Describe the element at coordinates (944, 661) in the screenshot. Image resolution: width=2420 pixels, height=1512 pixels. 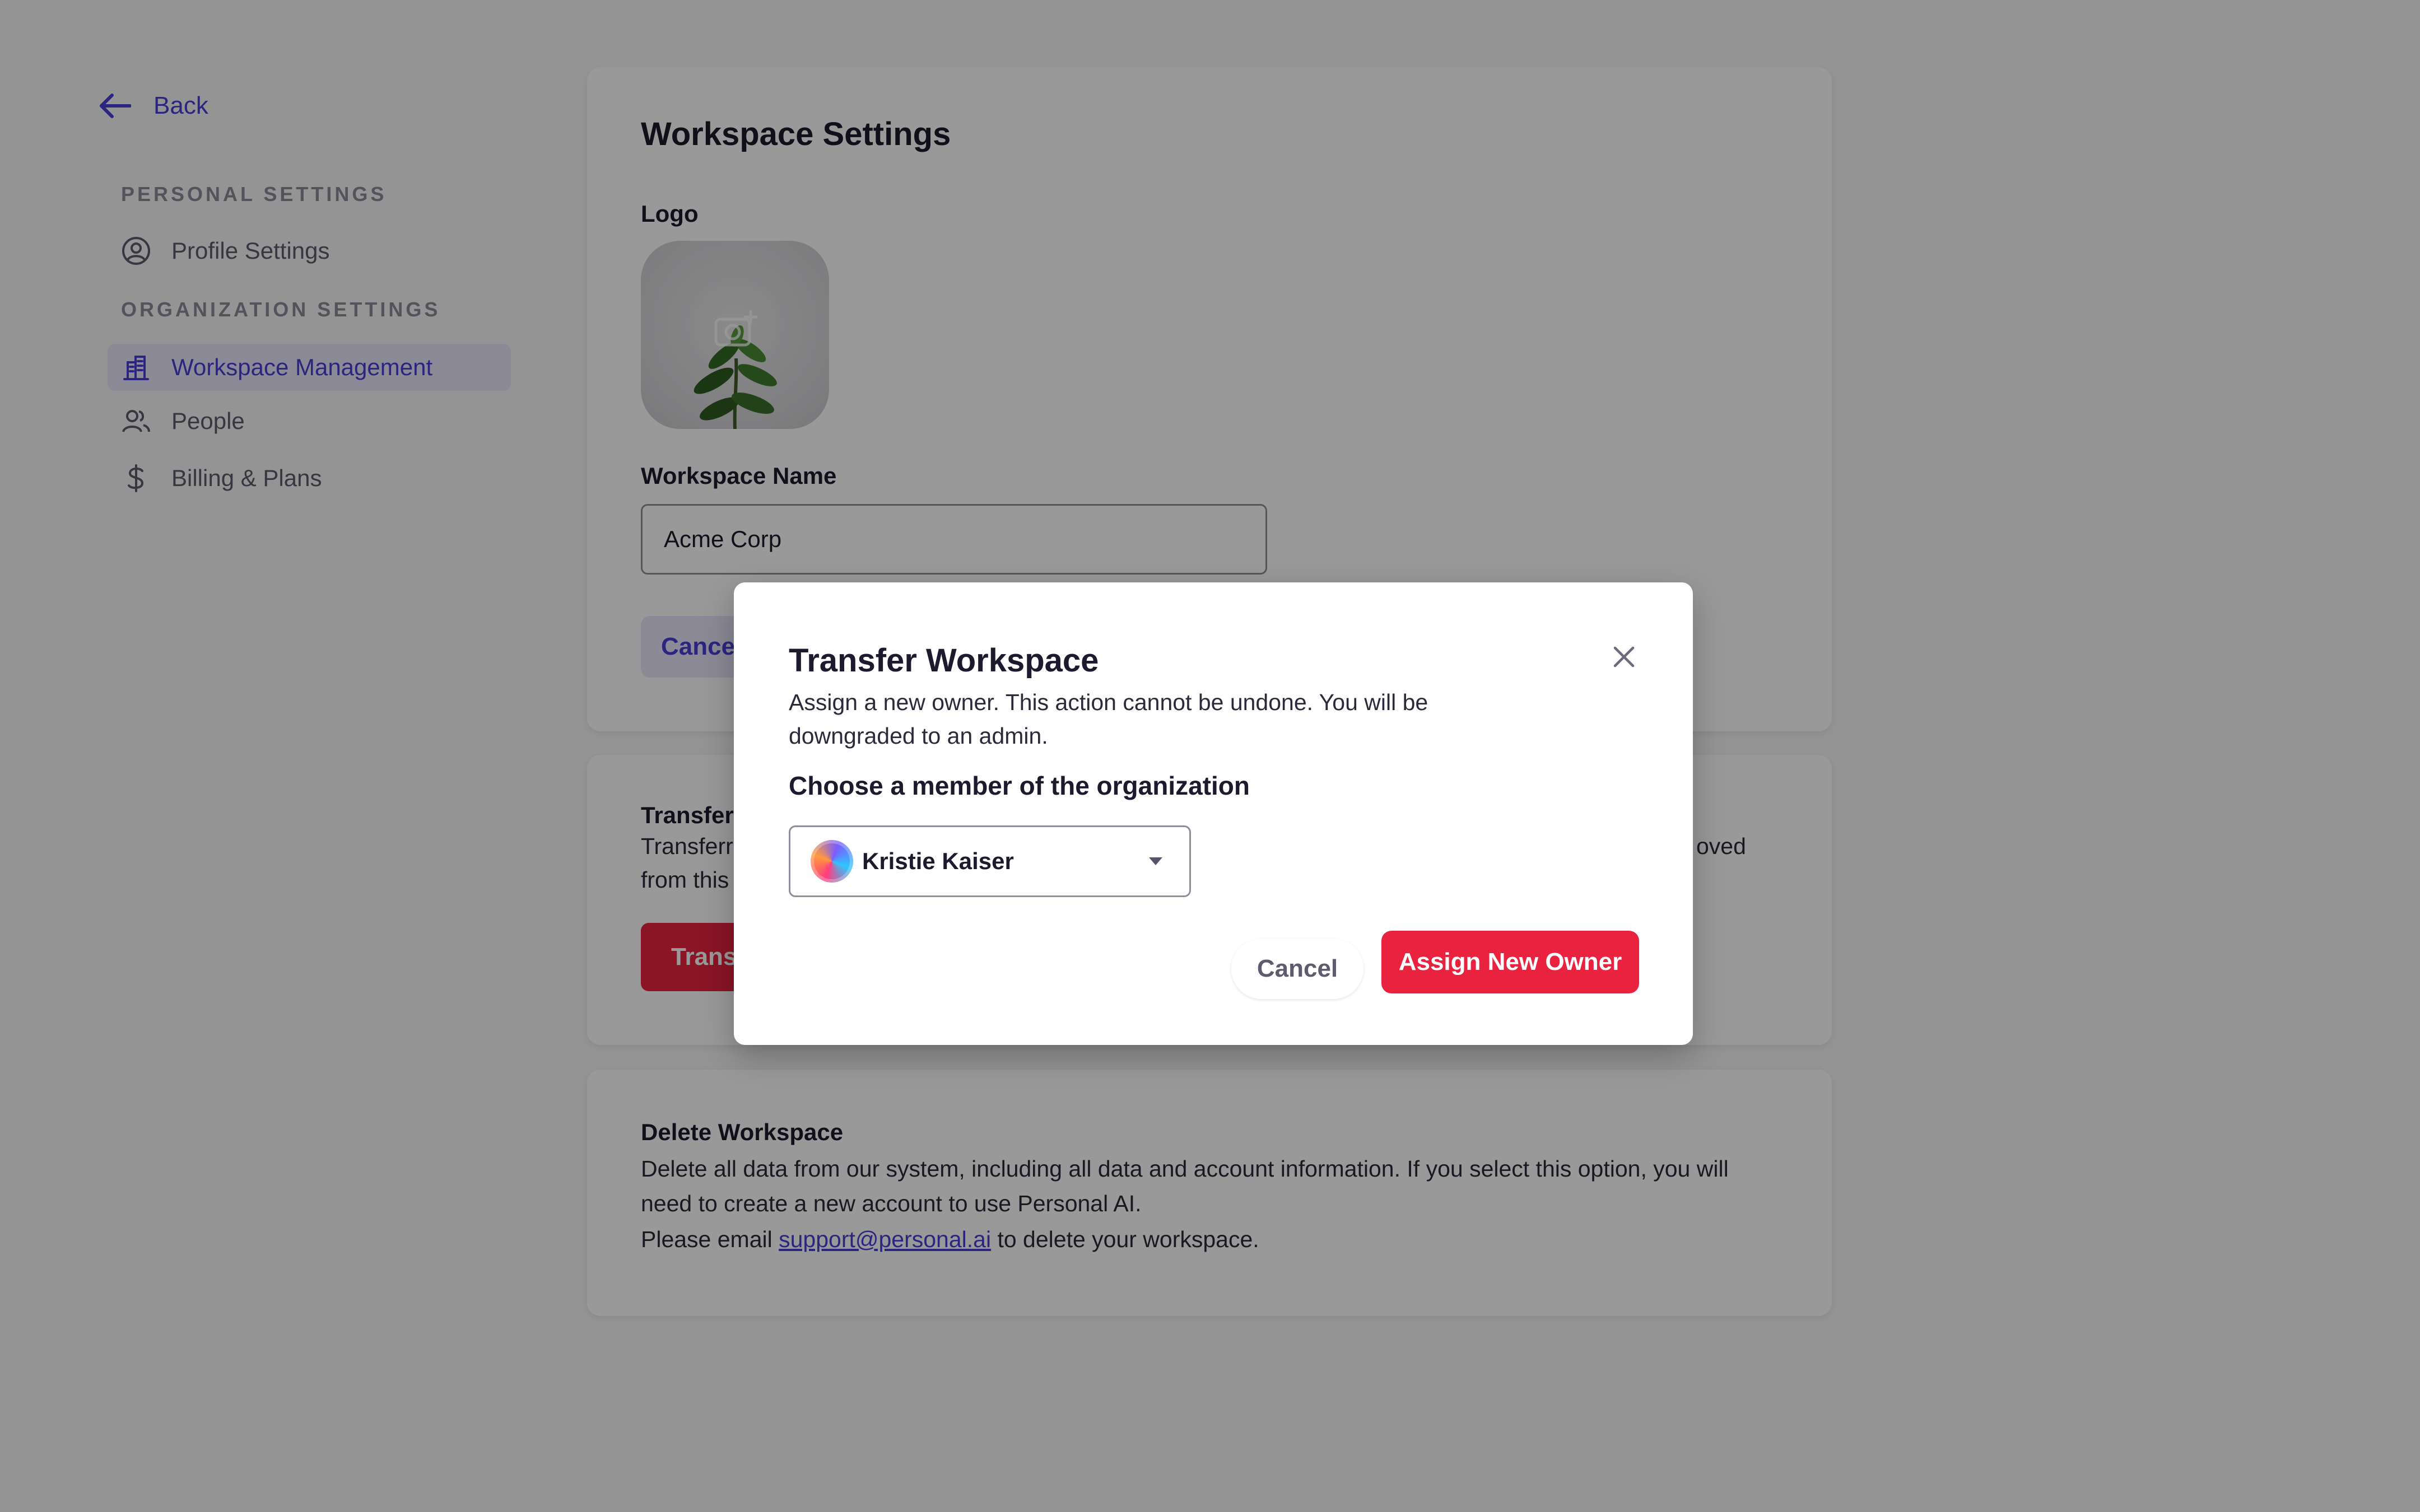
I see `modal-title: Transfer Workspace` at that location.